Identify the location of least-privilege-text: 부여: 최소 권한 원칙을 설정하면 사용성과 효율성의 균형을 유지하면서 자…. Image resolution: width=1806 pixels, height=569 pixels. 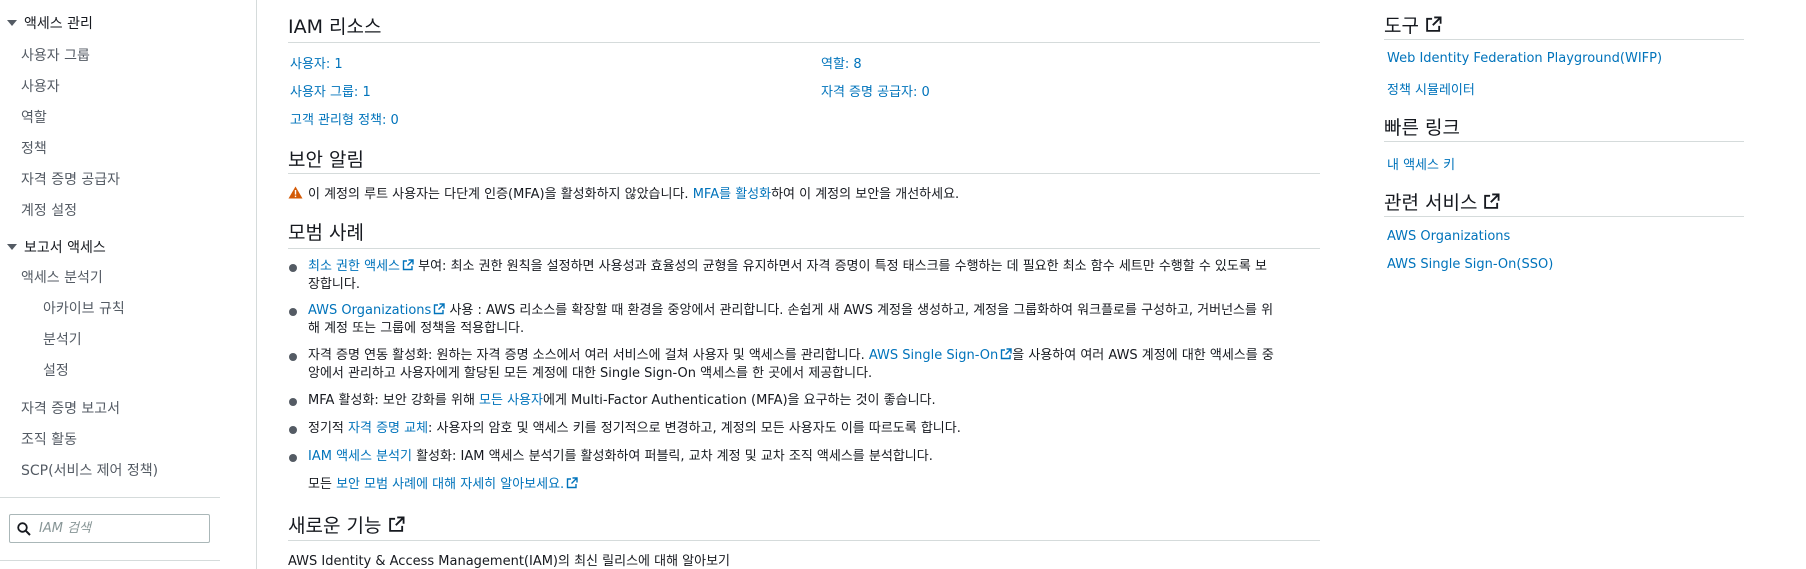
(787, 275).